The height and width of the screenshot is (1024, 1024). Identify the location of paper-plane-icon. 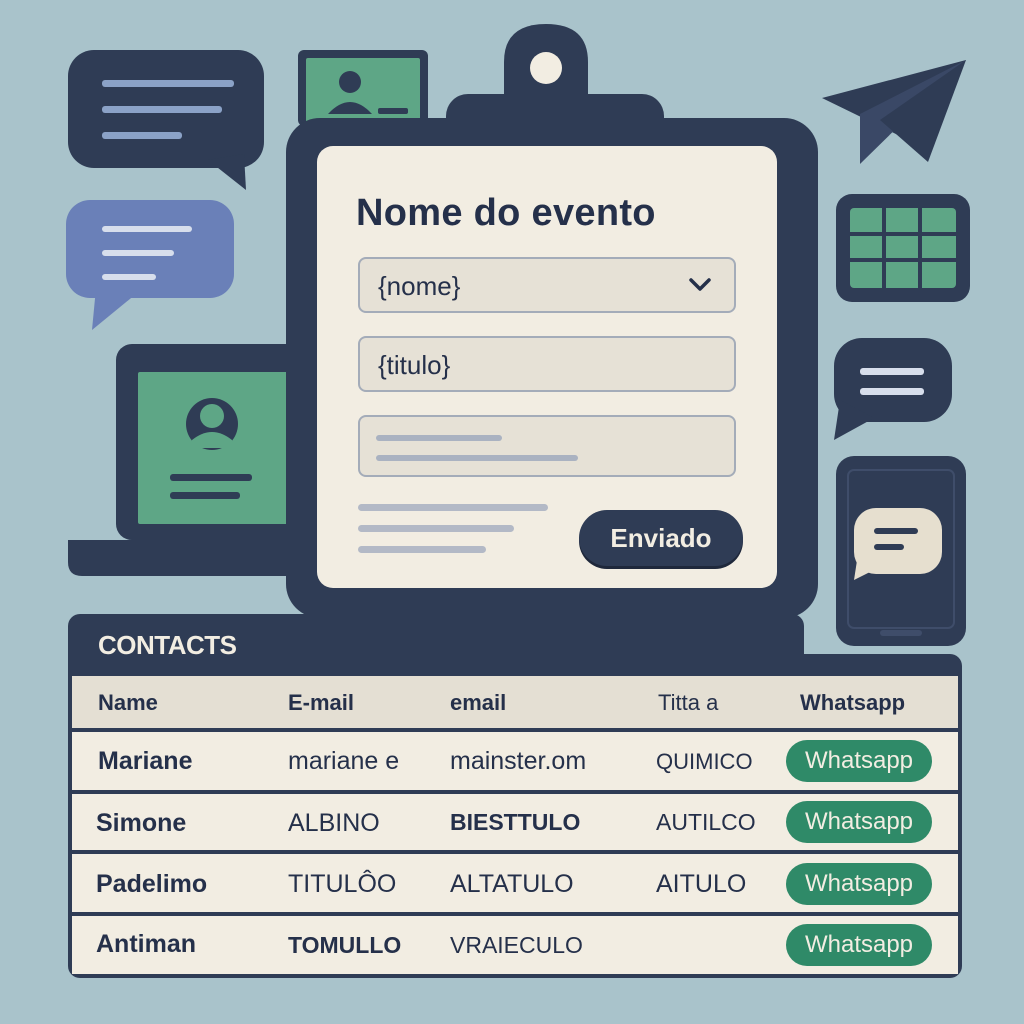
(894, 112).